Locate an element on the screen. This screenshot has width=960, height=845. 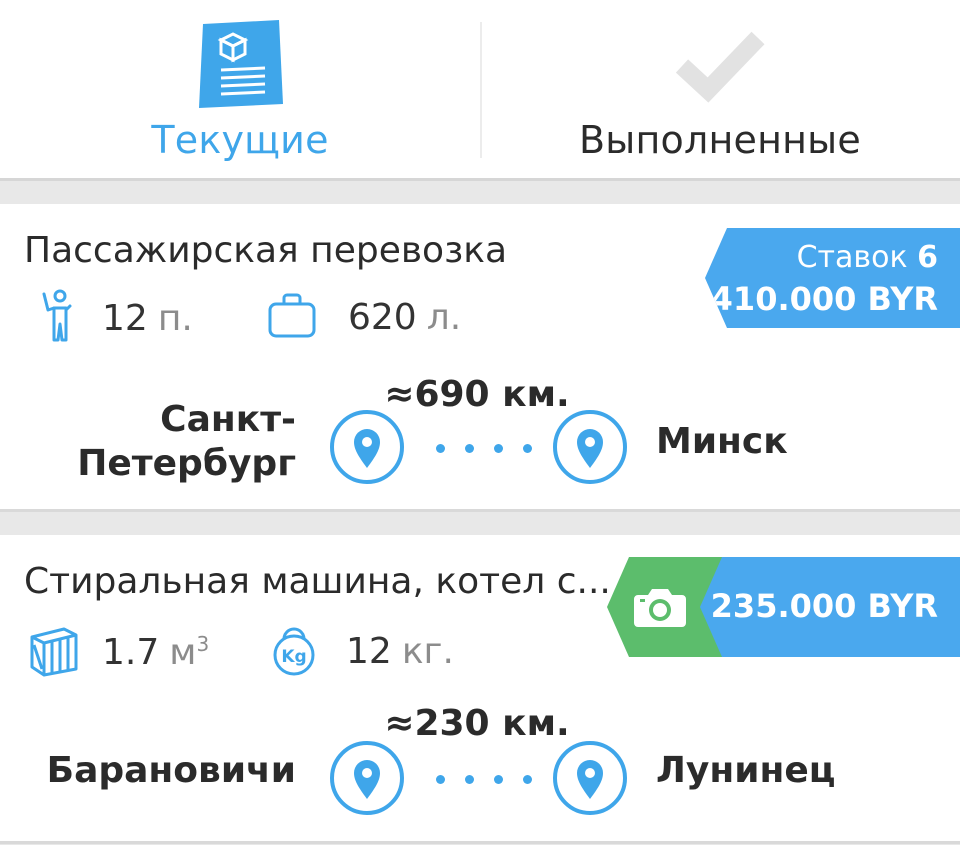
tab-completed: Выполненные is located at coordinates (720, 89).